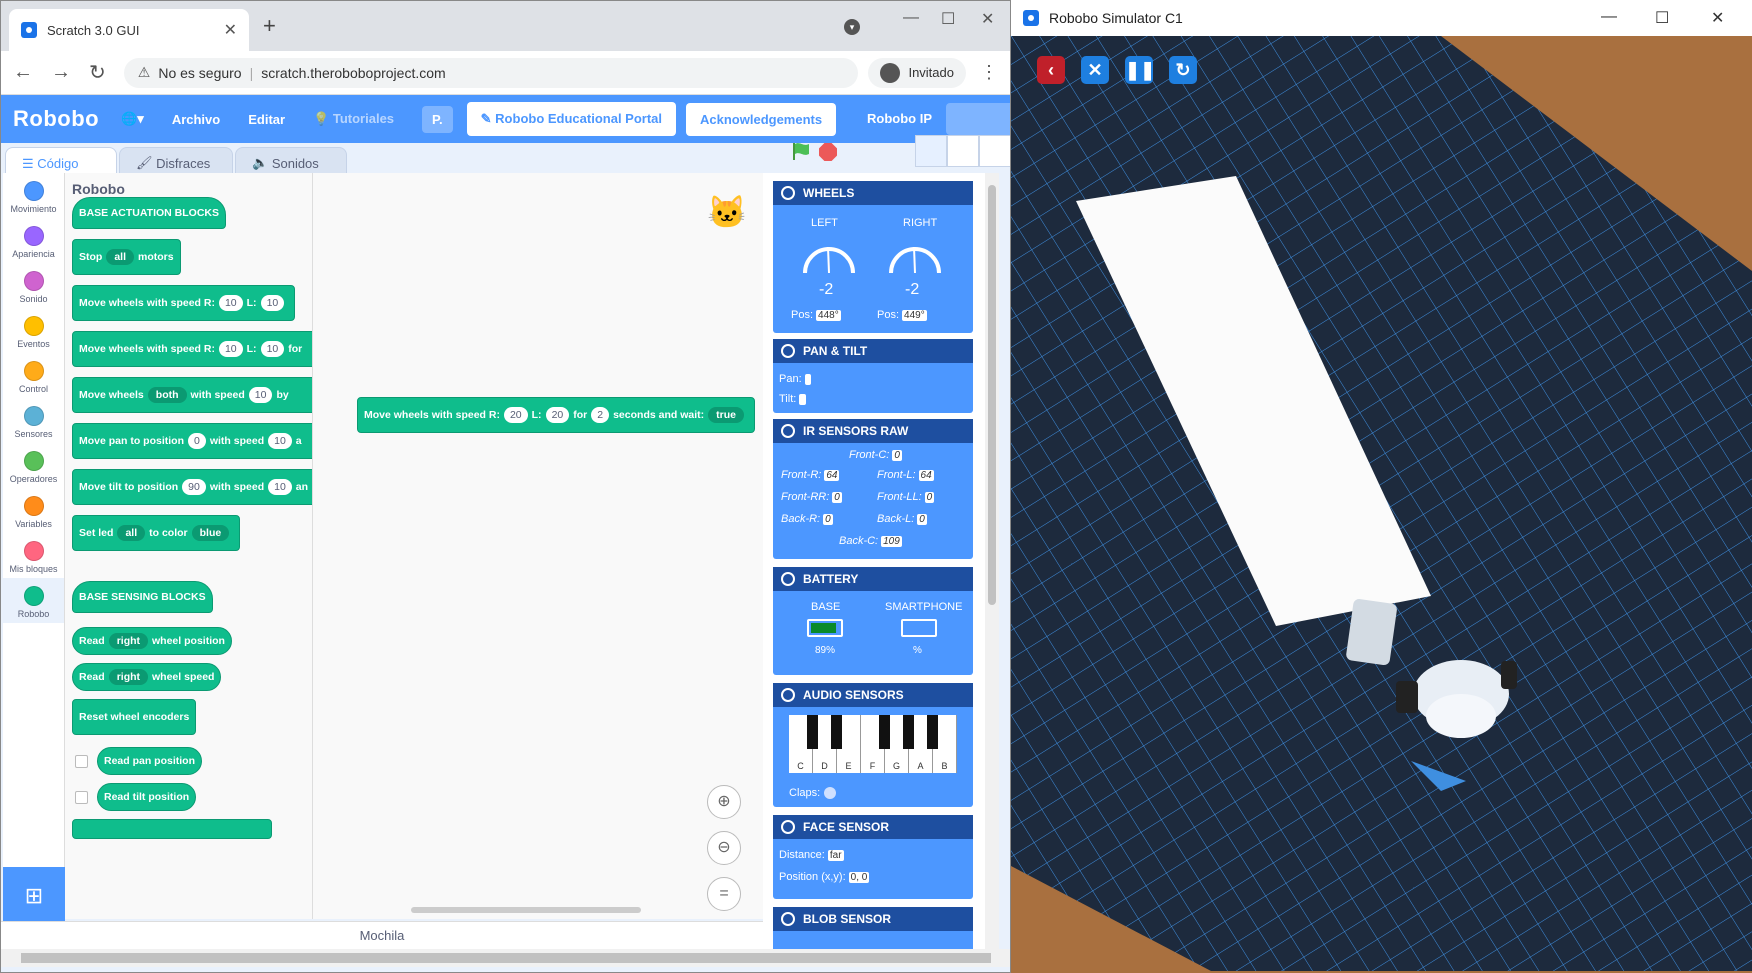 This screenshot has width=1752, height=973. I want to click on menu-tutorials: 💡 Tutoriales, so click(353, 119).